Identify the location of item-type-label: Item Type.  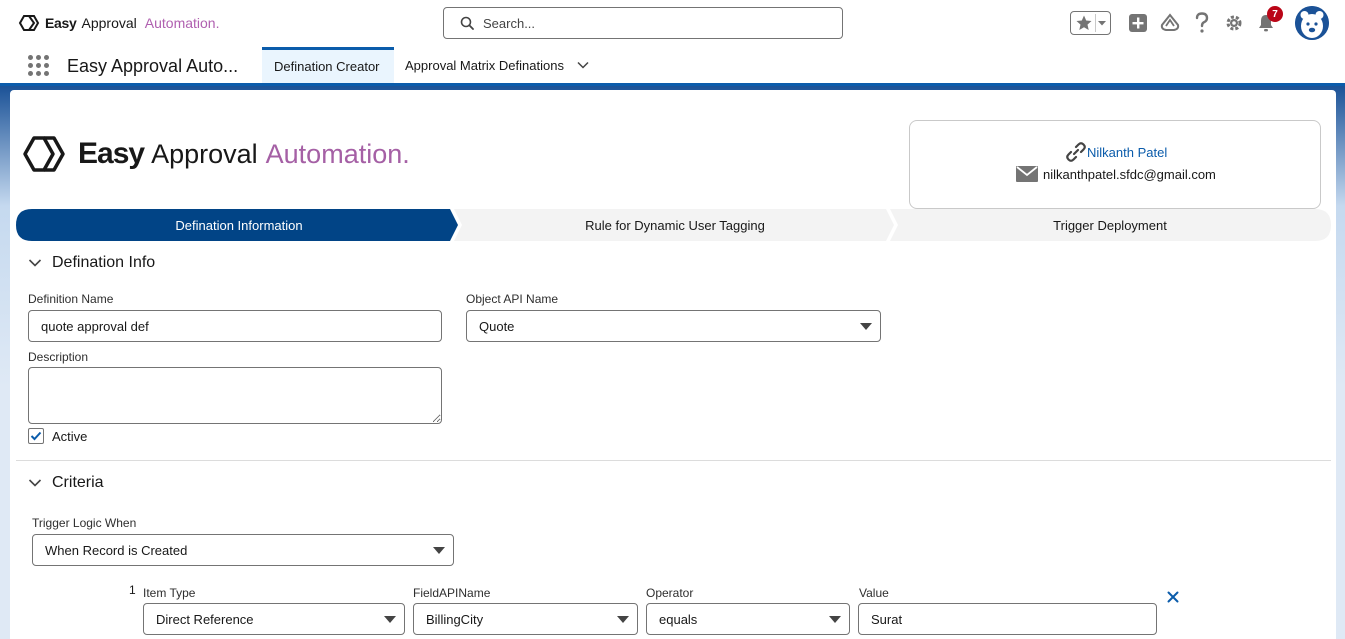
(169, 593).